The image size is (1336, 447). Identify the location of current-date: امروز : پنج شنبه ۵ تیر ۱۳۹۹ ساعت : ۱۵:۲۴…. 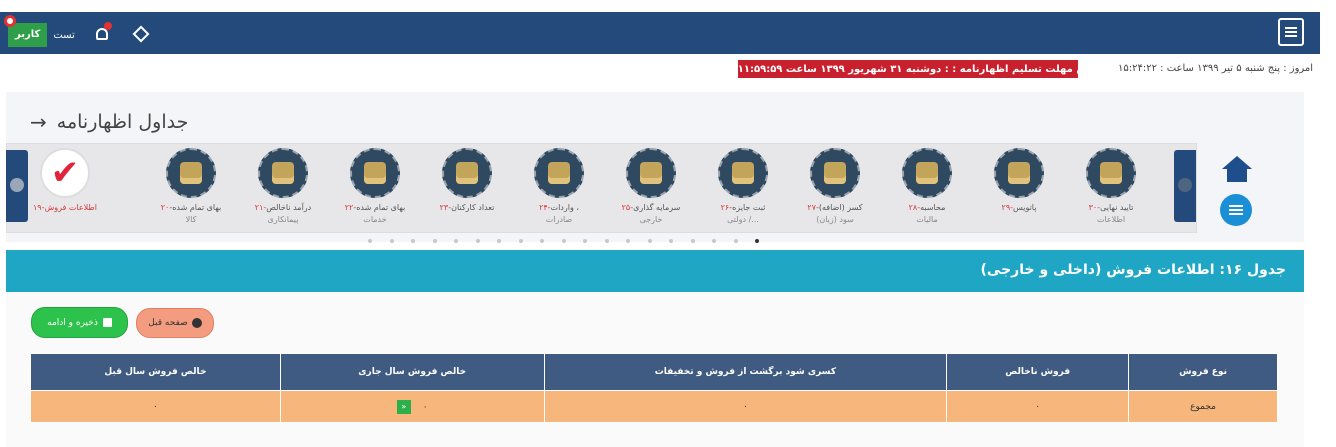
(1216, 68).